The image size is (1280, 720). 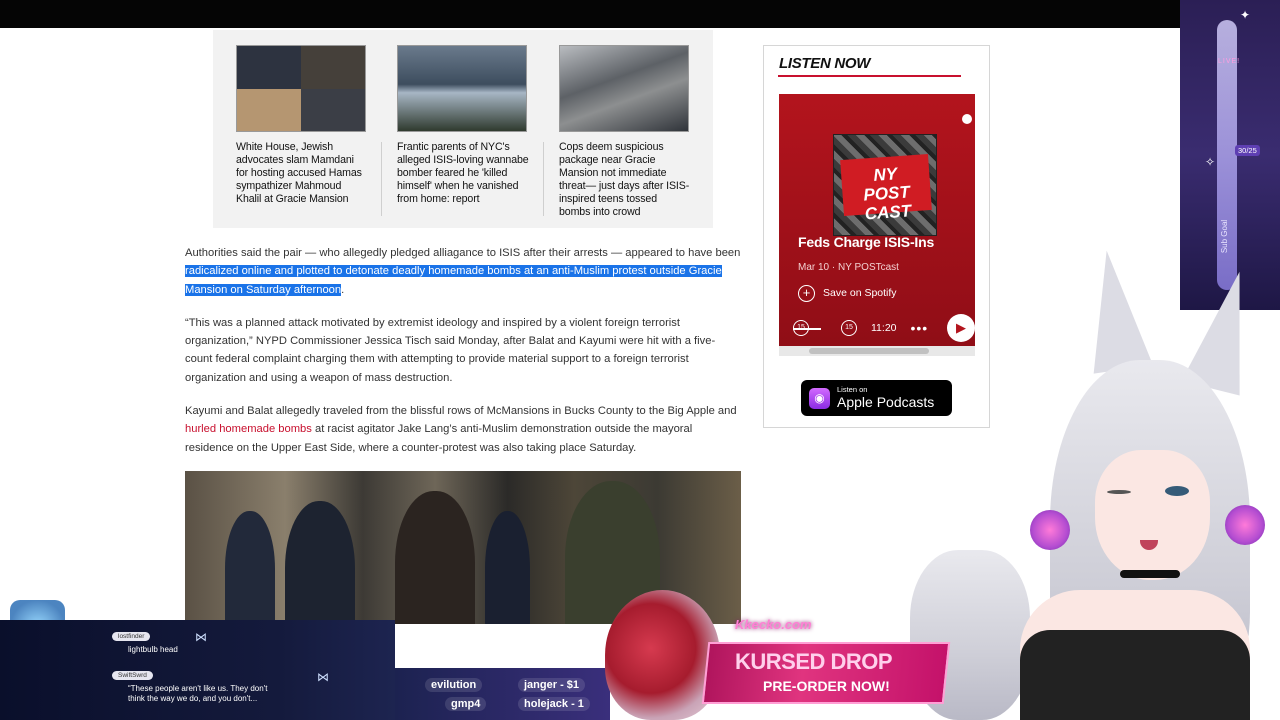 I want to click on save-label: Save on Spotify, so click(x=860, y=293).